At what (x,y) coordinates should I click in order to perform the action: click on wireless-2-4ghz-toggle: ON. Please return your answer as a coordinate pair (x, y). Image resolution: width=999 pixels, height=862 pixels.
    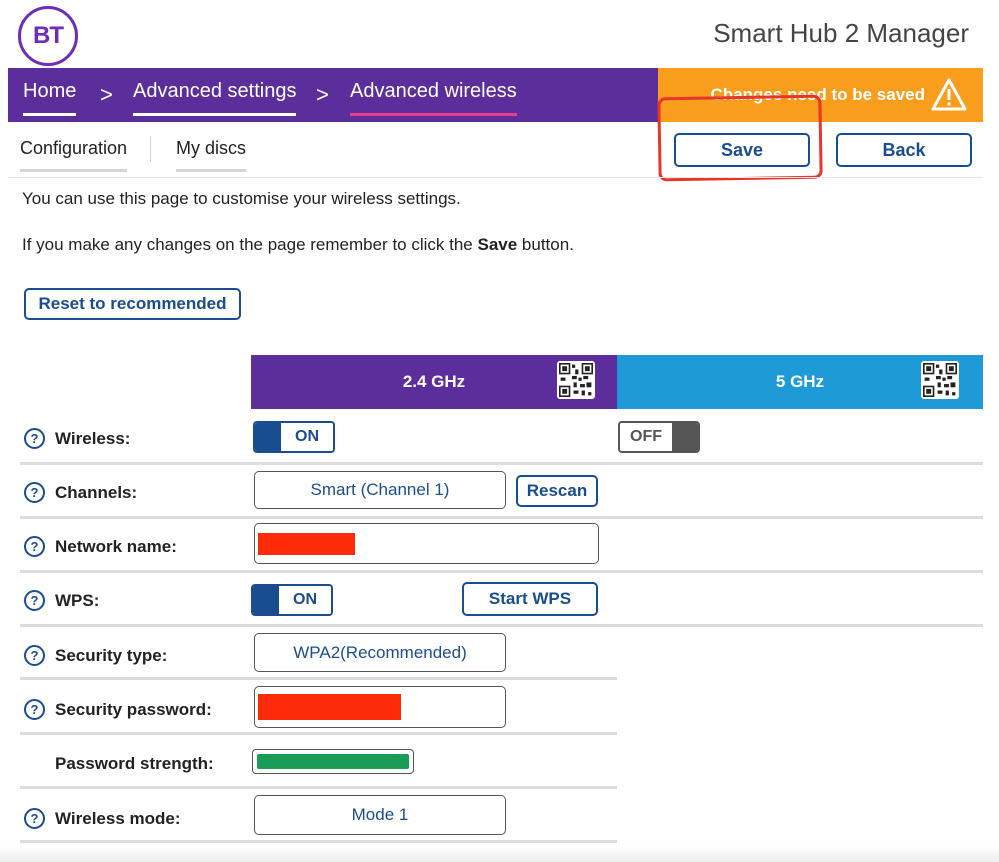
    Looking at the image, I should click on (294, 437).